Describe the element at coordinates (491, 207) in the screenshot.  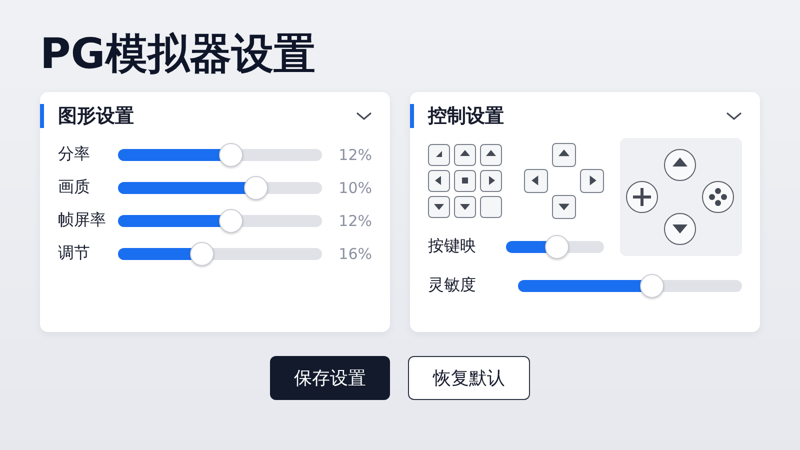
I see `blank-key` at that location.